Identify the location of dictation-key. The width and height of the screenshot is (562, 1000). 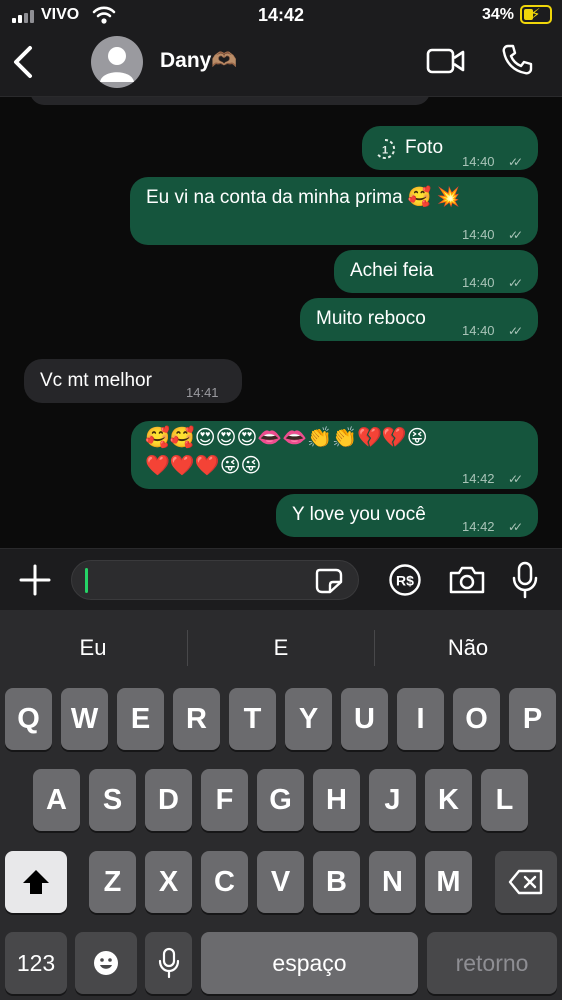
(168, 963).